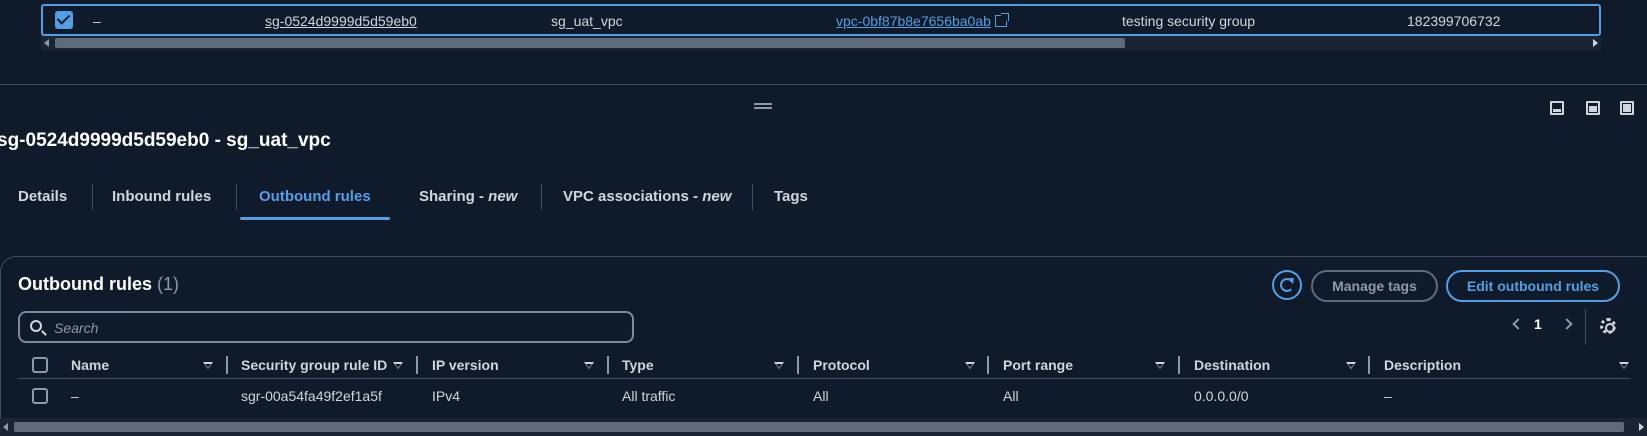  I want to click on page-number: 1, so click(1538, 324).